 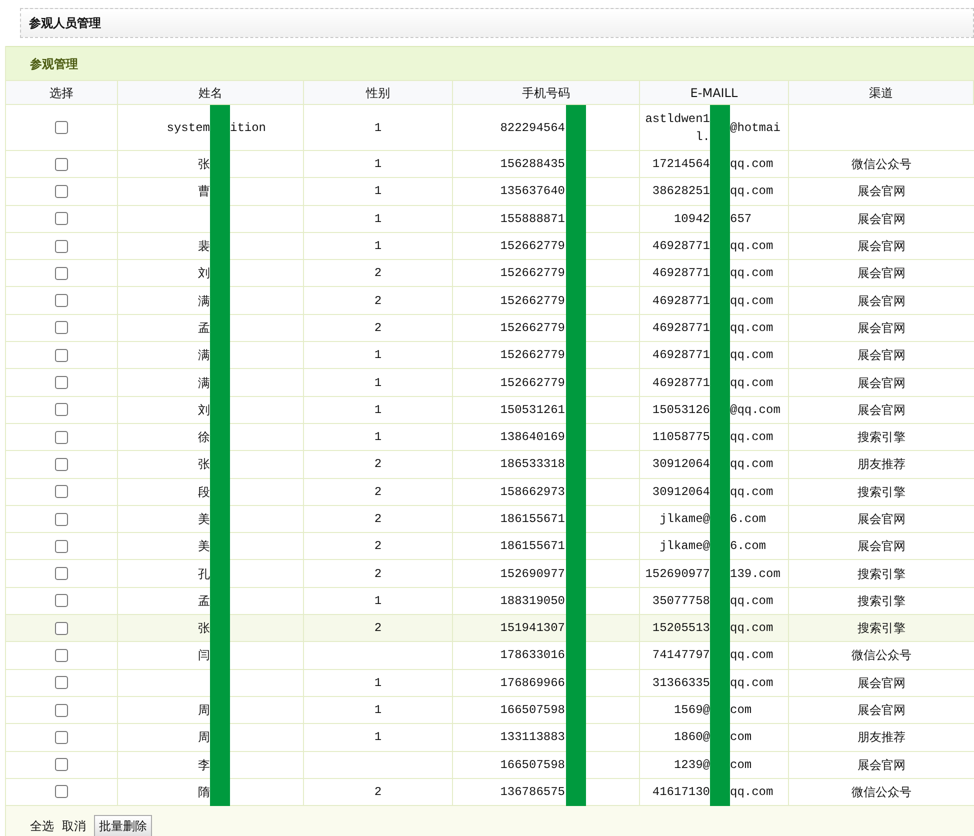 I want to click on cell-text: 10942, so click(x=692, y=219).